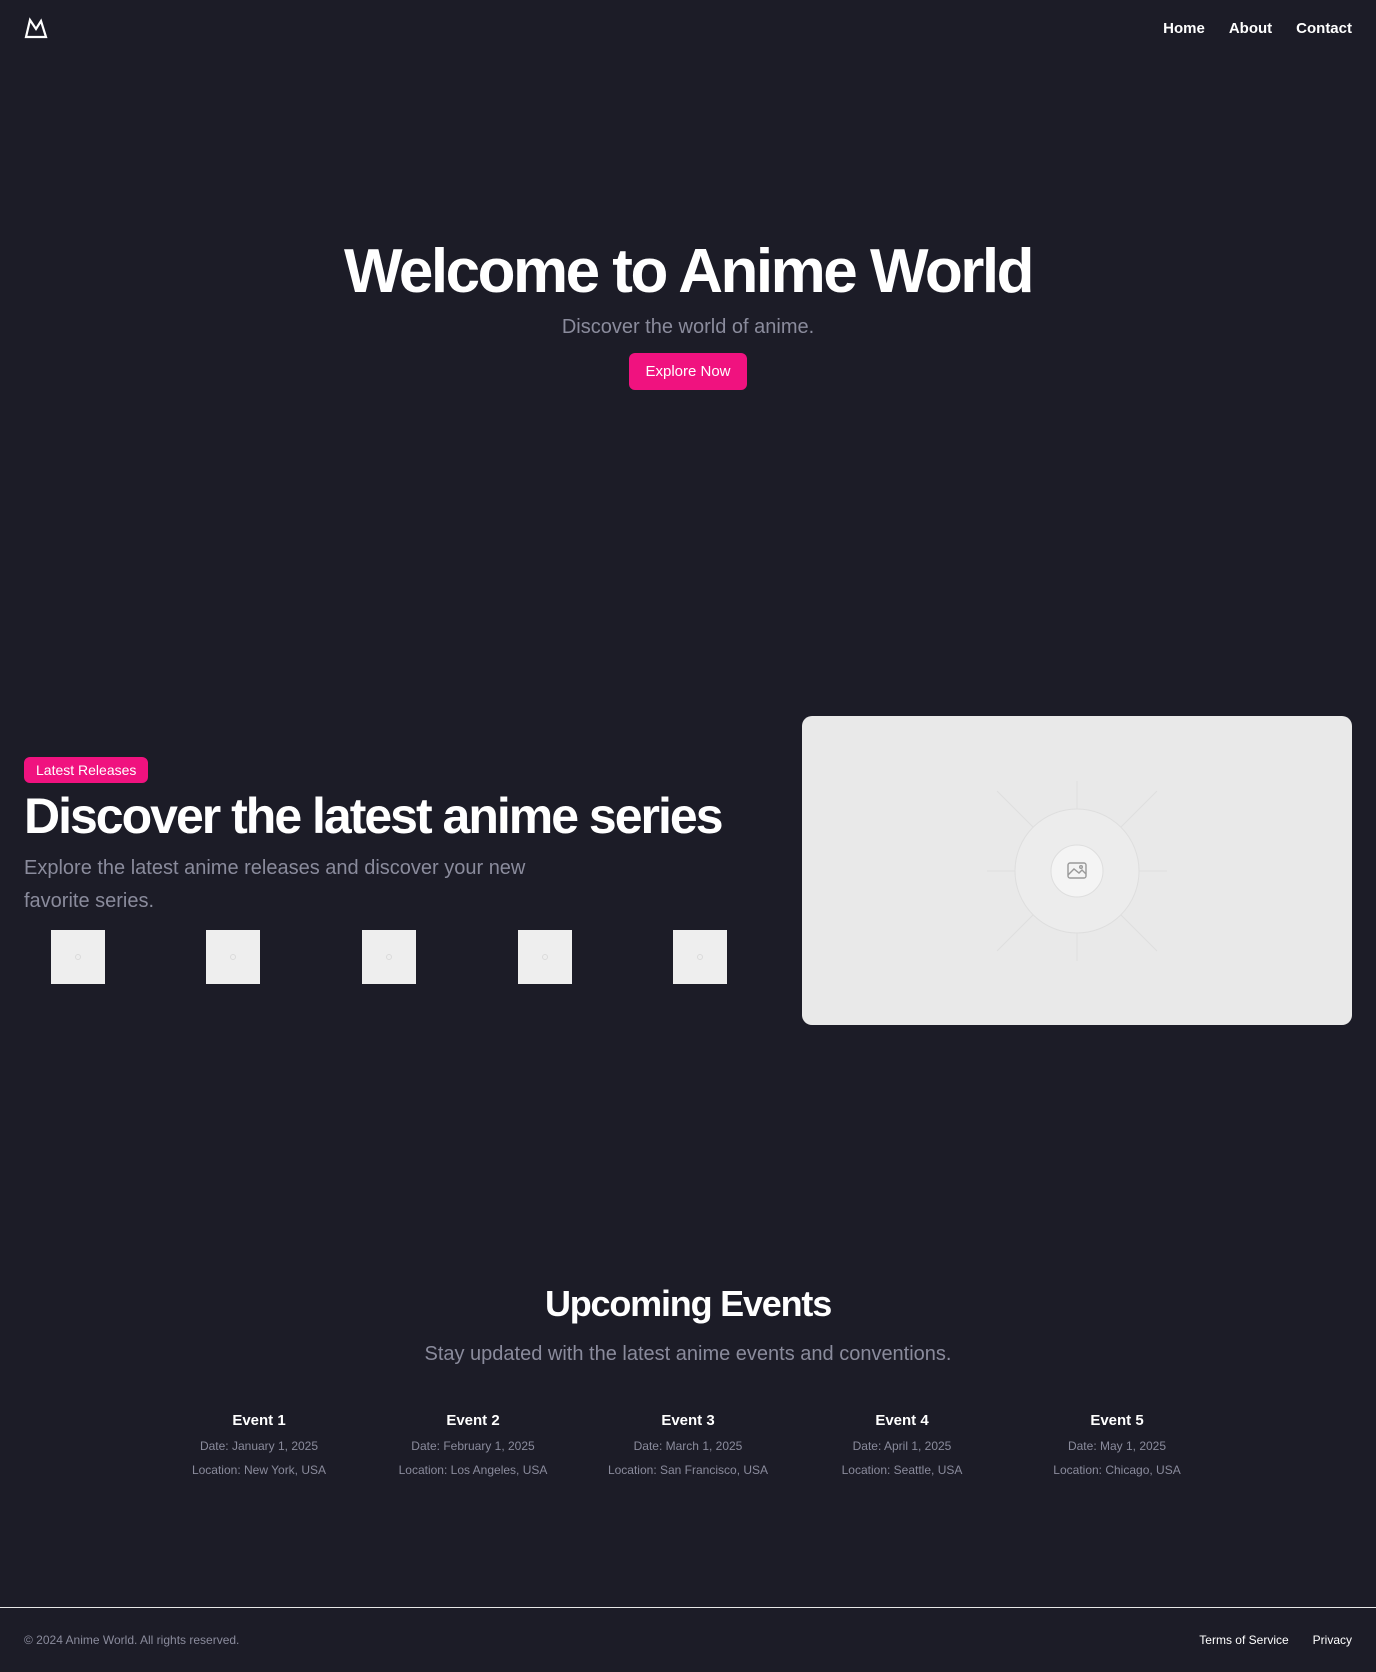 This screenshot has height=1672, width=1376. I want to click on releases-title: Discover the latest anime series, so click(374, 816).